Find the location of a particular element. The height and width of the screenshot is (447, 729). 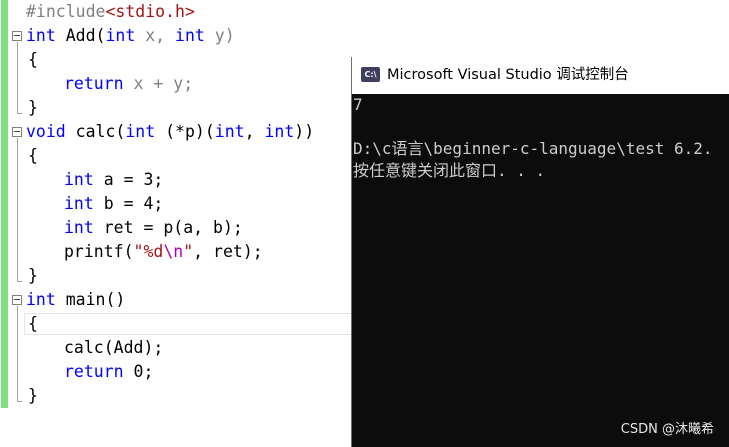

code-token: a = 3; is located at coordinates (128, 179).